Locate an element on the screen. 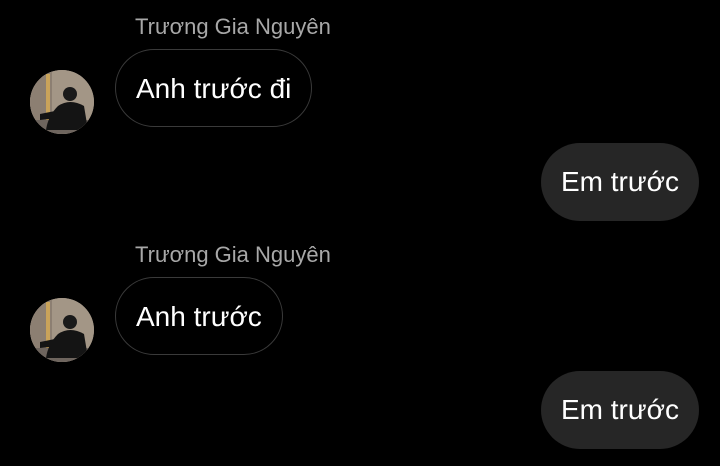 The height and width of the screenshot is (466, 720). message-text: Anh trước đi is located at coordinates (214, 88).